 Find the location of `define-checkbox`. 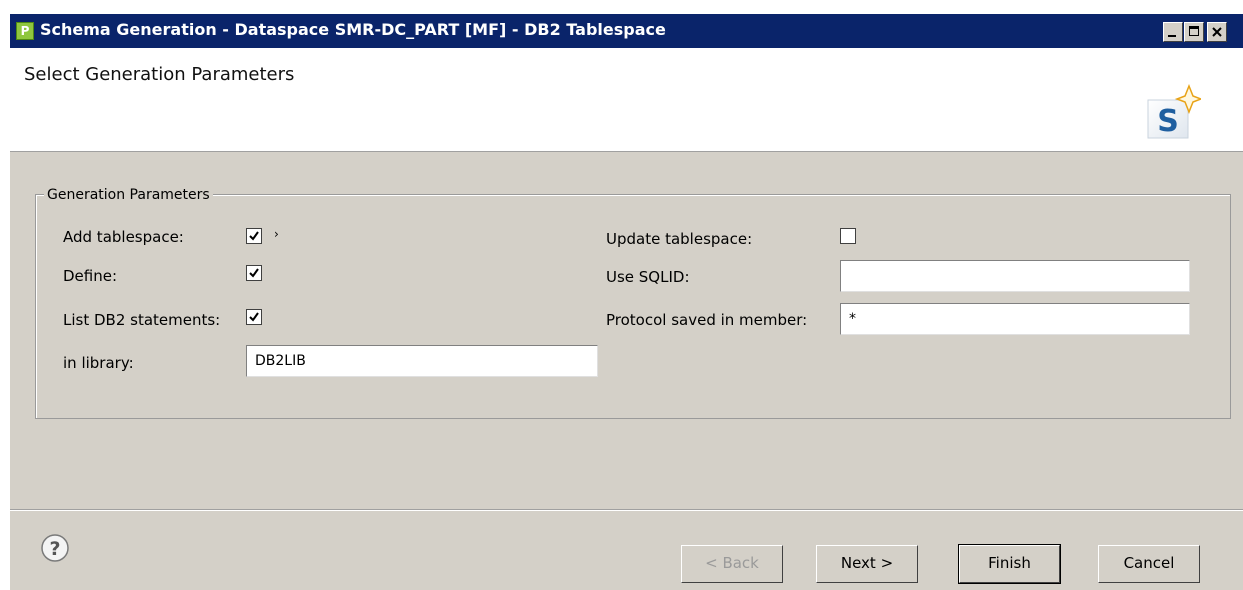

define-checkbox is located at coordinates (254, 273).